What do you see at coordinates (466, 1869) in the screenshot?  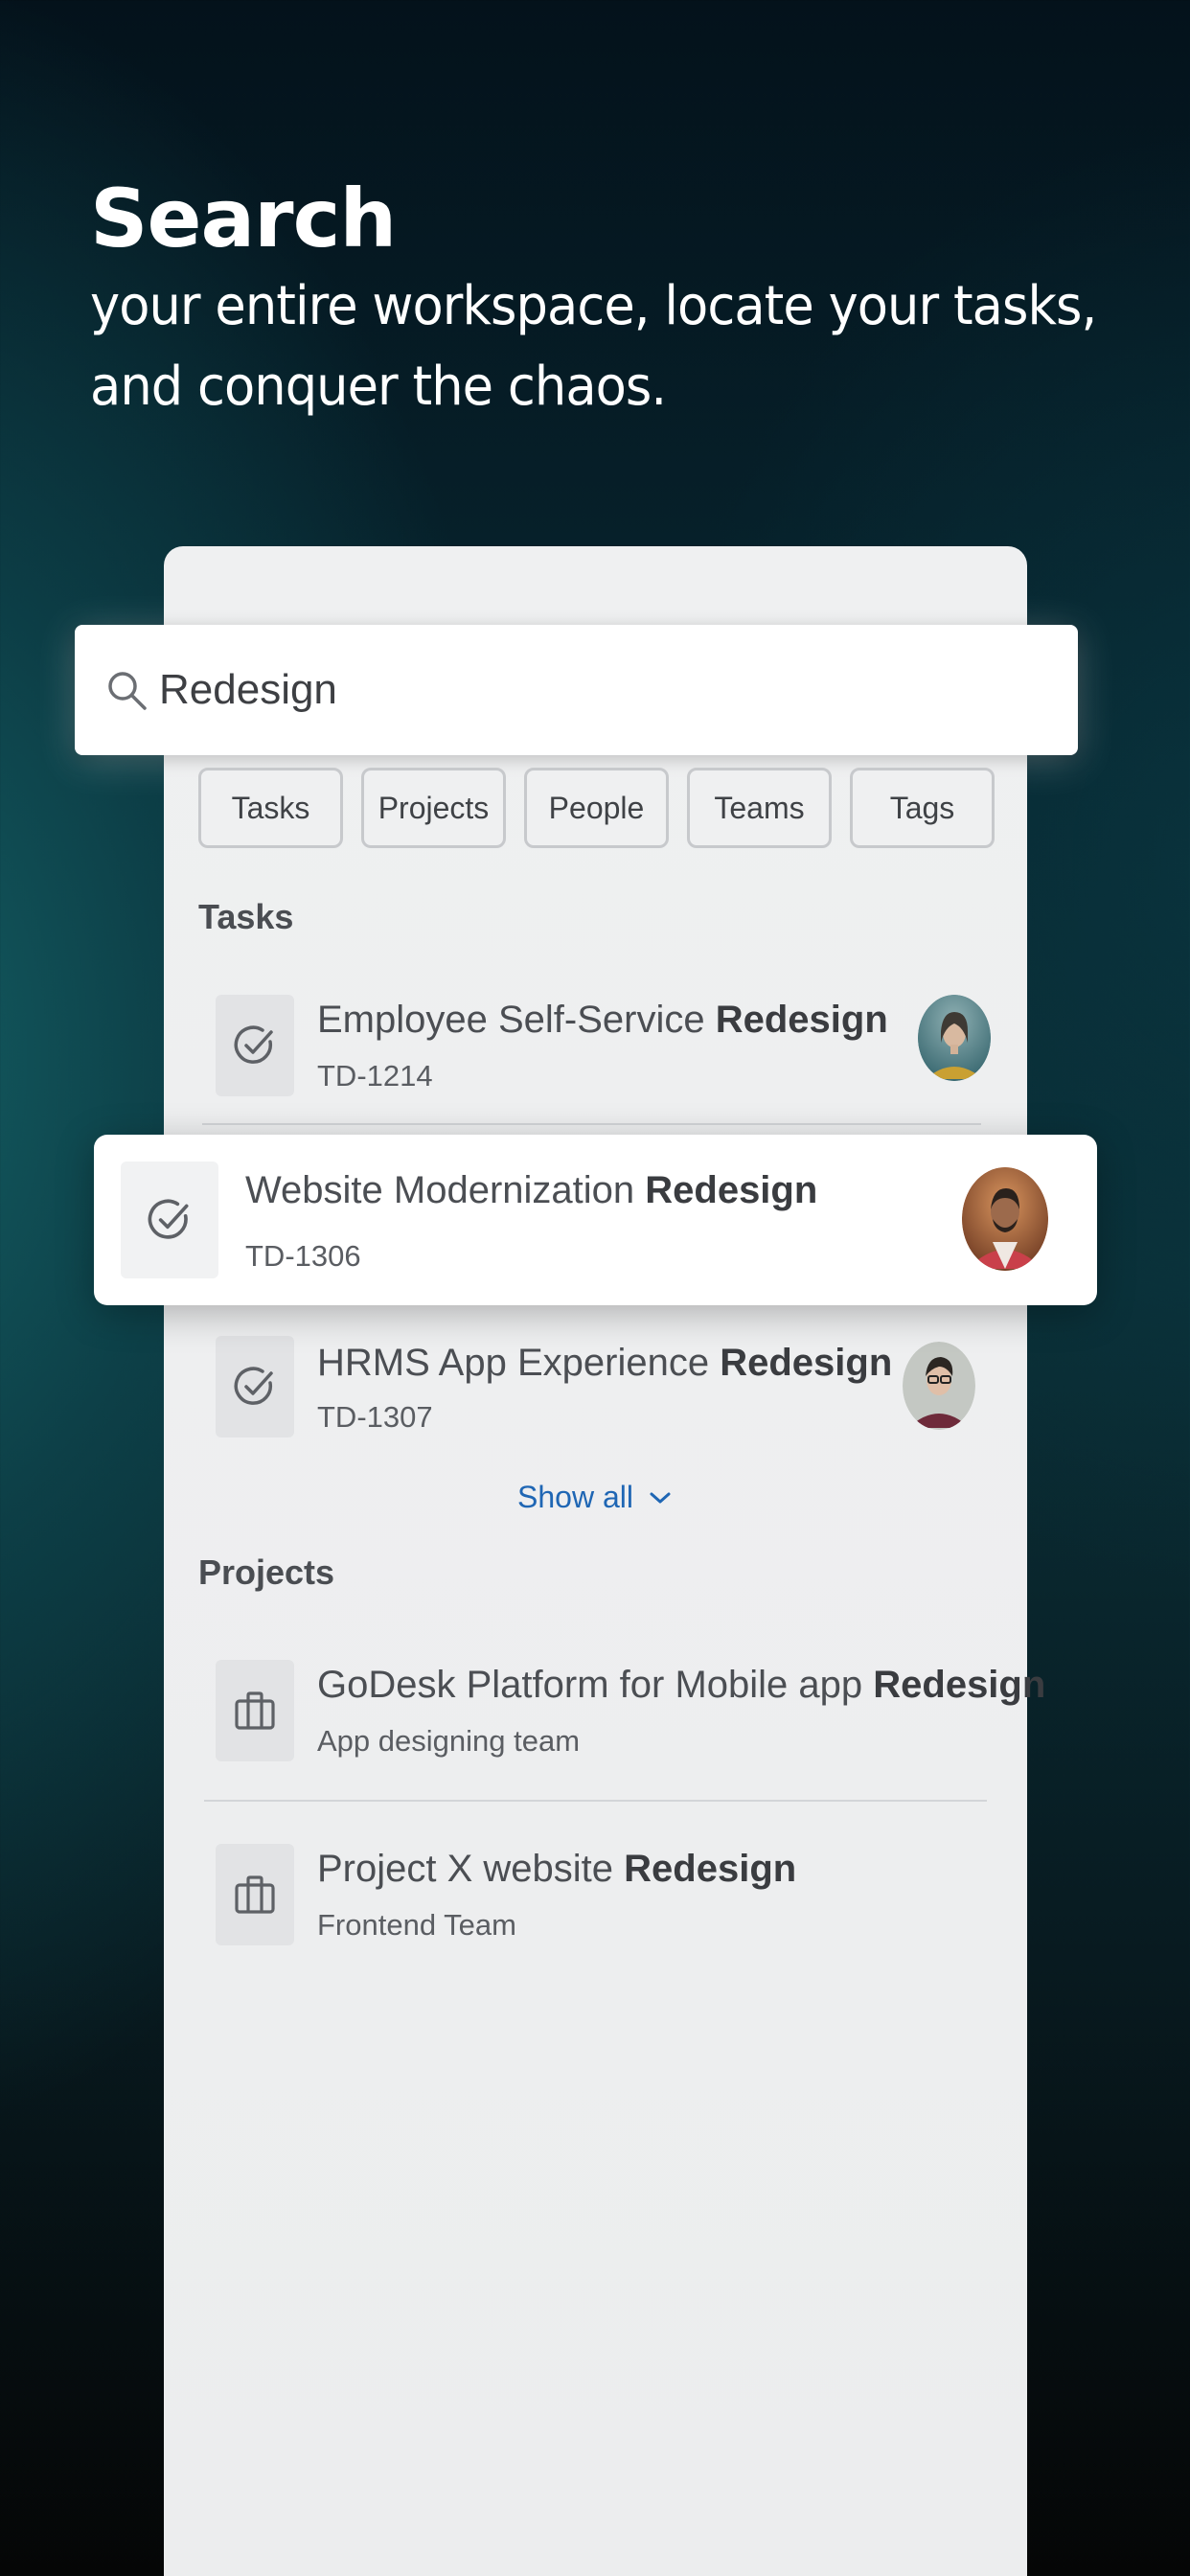 I see `project-title-text: Project X website` at bounding box center [466, 1869].